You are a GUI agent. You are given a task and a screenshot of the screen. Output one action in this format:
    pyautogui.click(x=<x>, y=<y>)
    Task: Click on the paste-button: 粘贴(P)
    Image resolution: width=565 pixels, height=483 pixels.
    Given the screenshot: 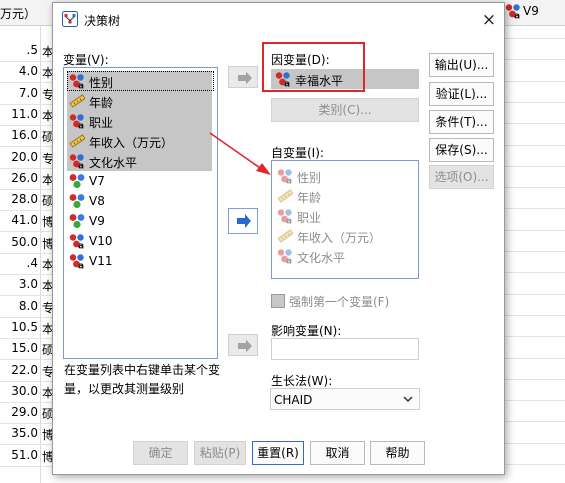 What is the action you would take?
    pyautogui.click(x=220, y=453)
    